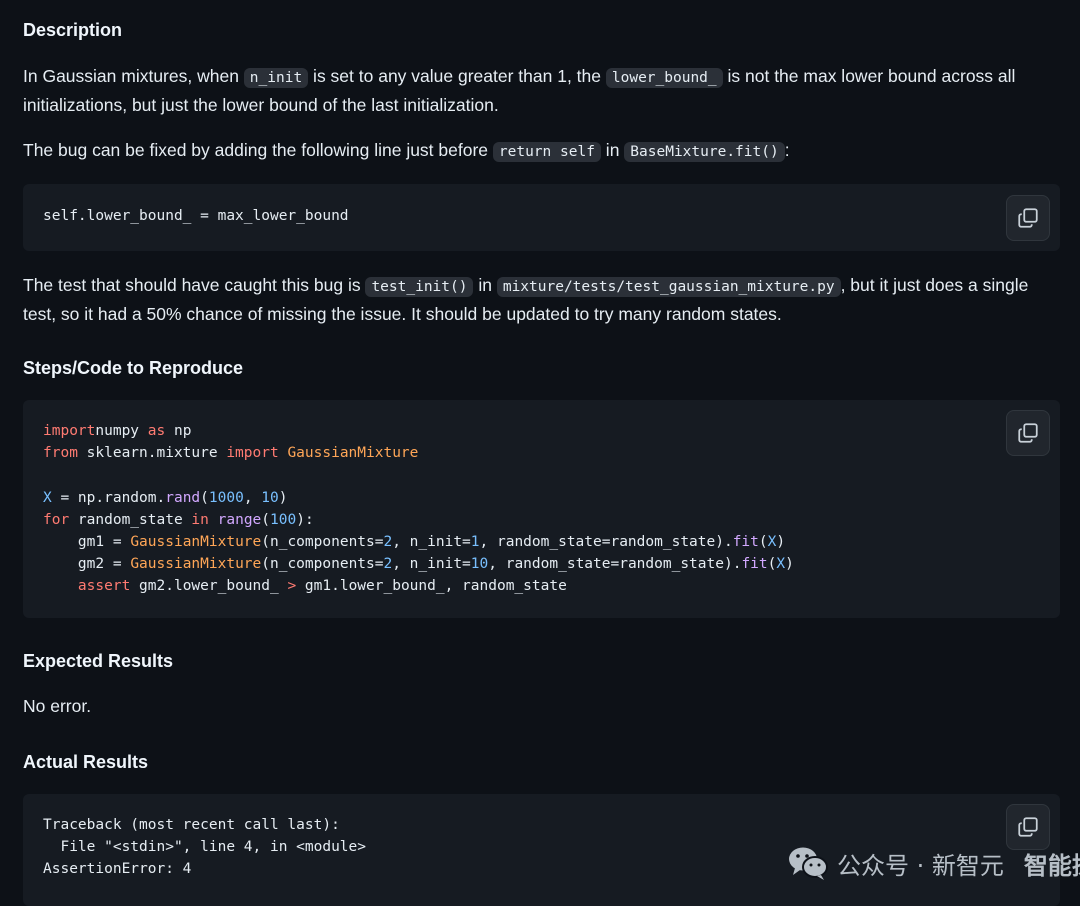  What do you see at coordinates (196, 216) in the screenshot?
I see `fix-code: self.lower_bound_ = max_lower_bound` at bounding box center [196, 216].